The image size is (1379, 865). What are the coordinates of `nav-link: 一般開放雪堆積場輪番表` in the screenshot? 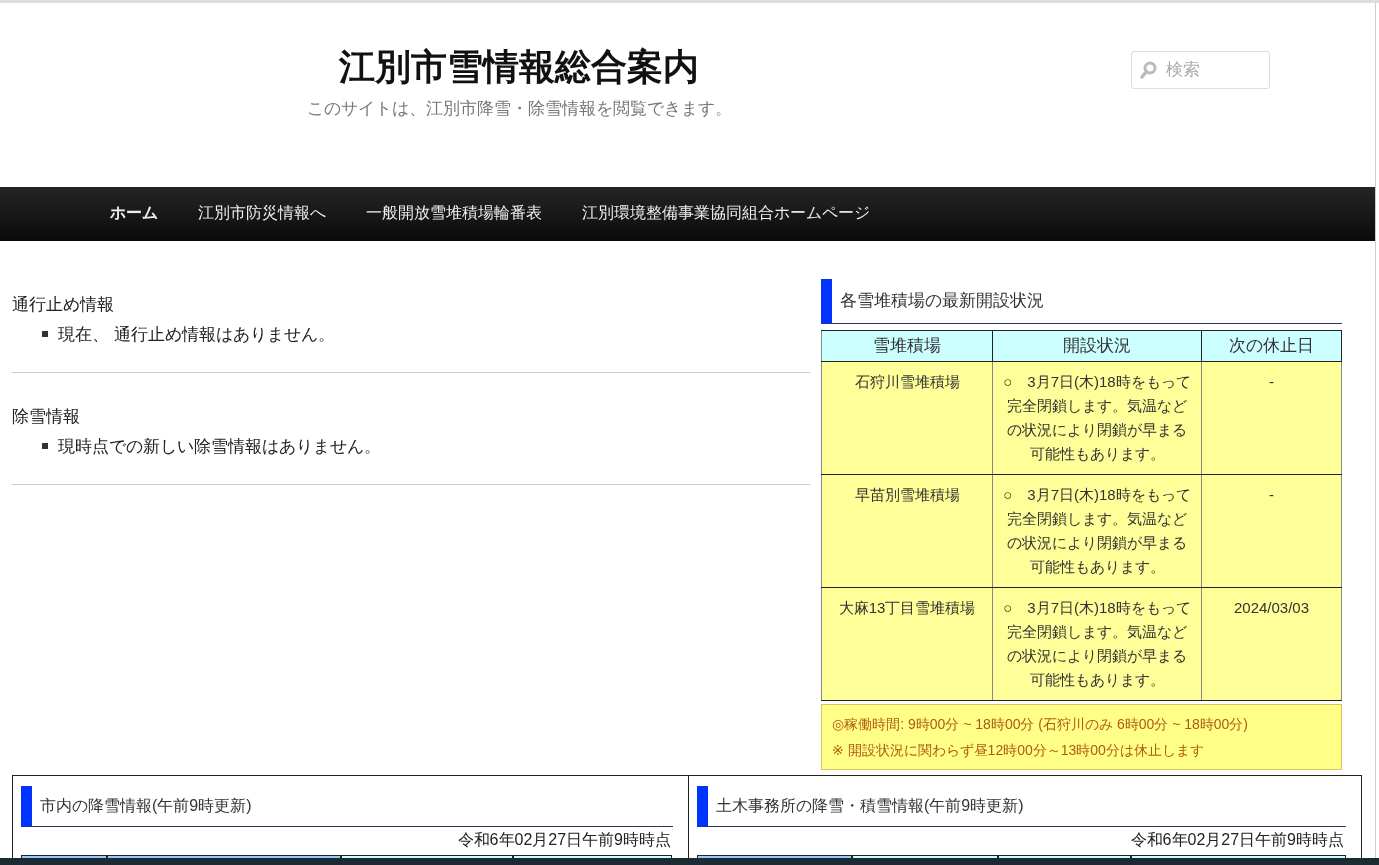 It's located at (454, 214).